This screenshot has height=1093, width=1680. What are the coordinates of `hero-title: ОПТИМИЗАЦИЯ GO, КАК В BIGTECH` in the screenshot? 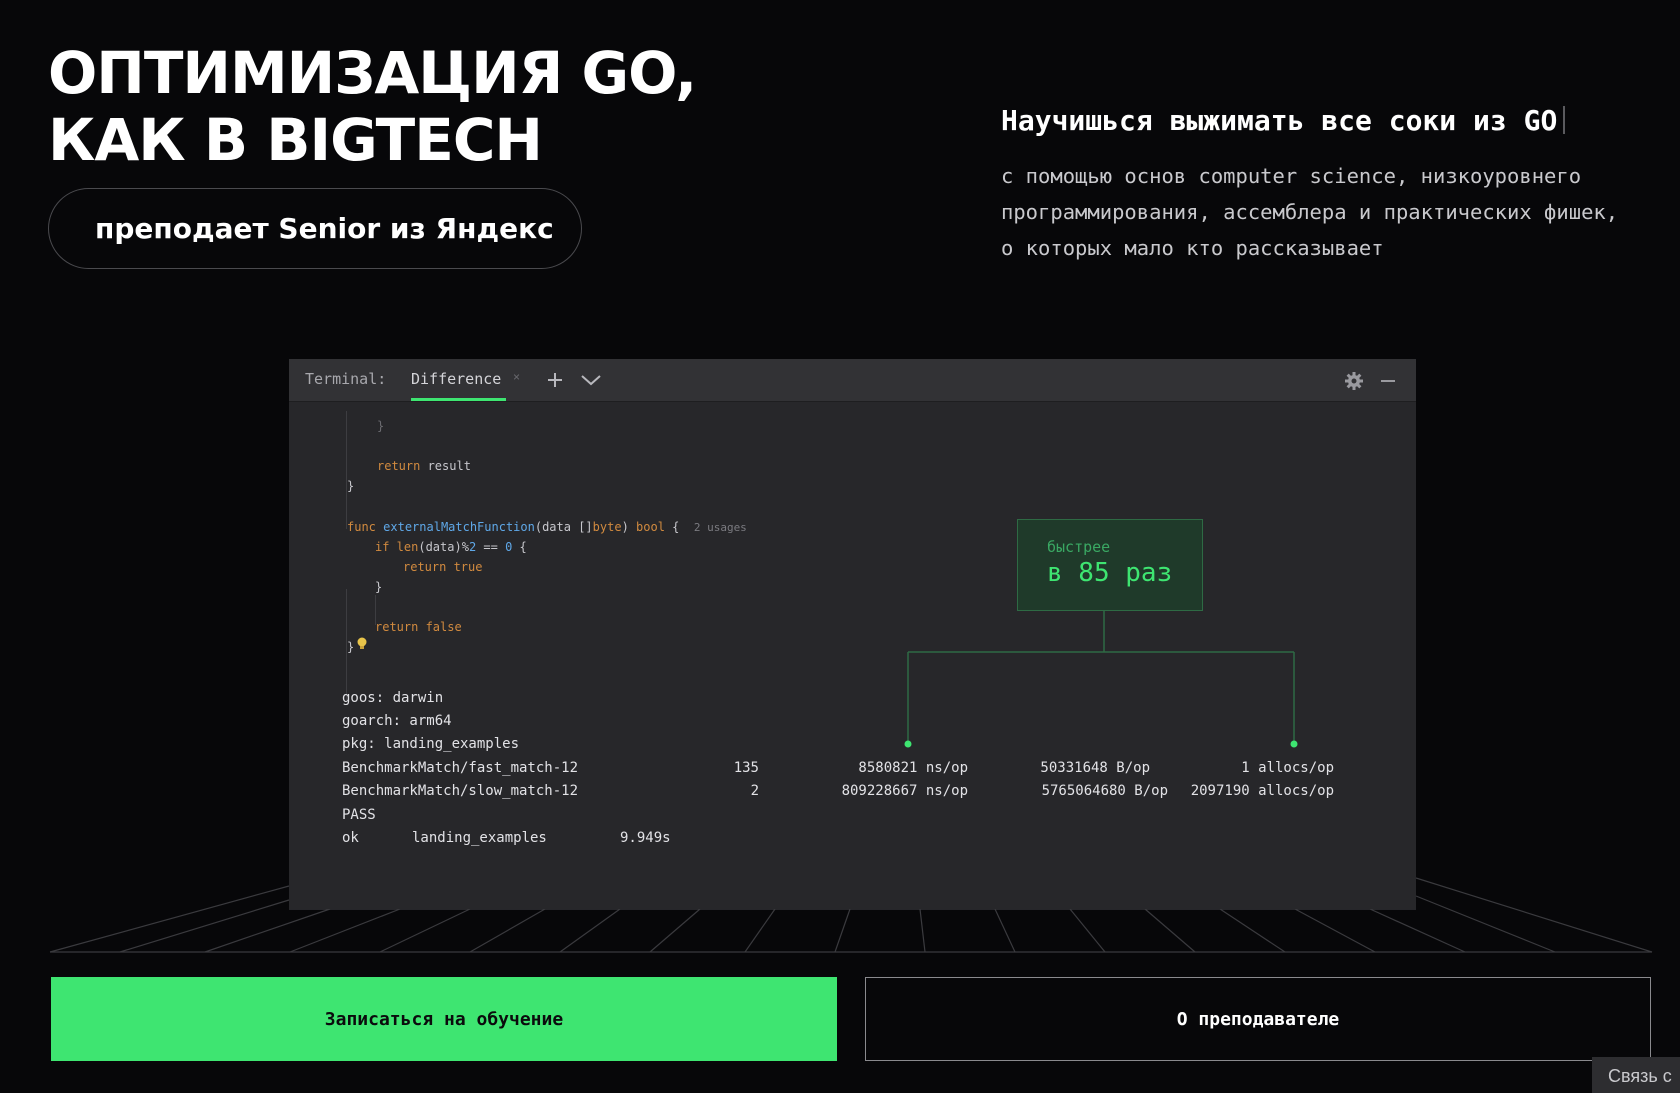 It's located at (372, 106).